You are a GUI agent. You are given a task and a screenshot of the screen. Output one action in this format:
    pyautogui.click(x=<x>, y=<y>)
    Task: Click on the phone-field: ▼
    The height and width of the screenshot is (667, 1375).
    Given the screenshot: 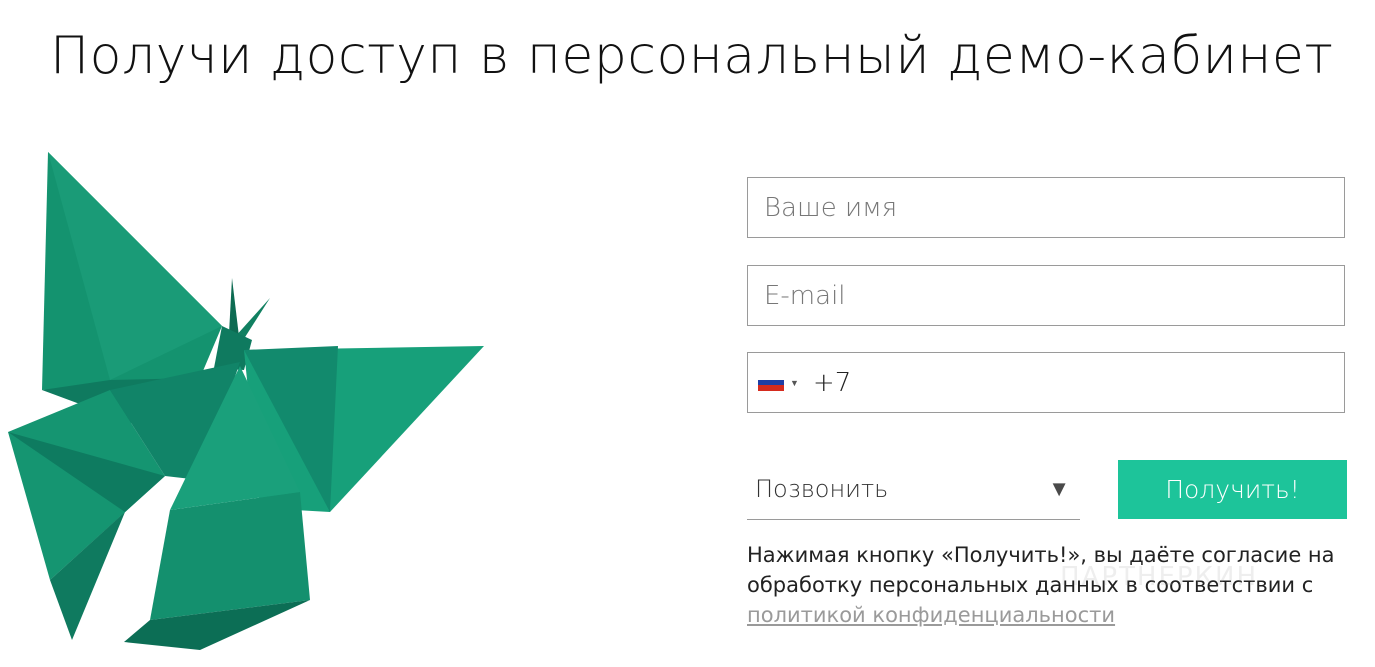 What is the action you would take?
    pyautogui.click(x=1046, y=382)
    